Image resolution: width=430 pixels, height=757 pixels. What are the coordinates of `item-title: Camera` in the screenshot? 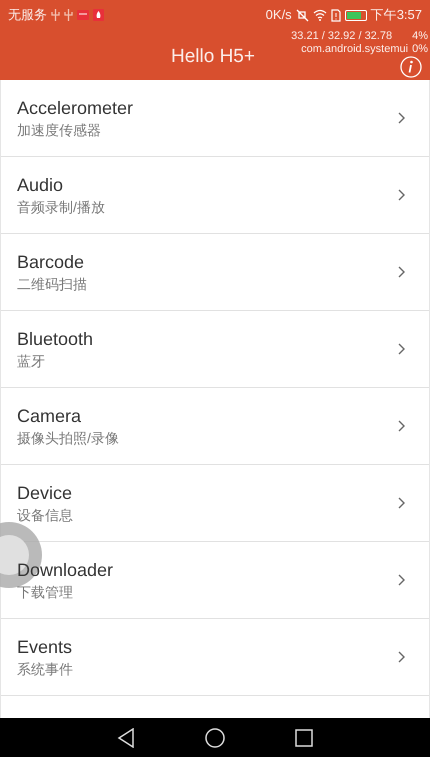 It's located at (49, 416).